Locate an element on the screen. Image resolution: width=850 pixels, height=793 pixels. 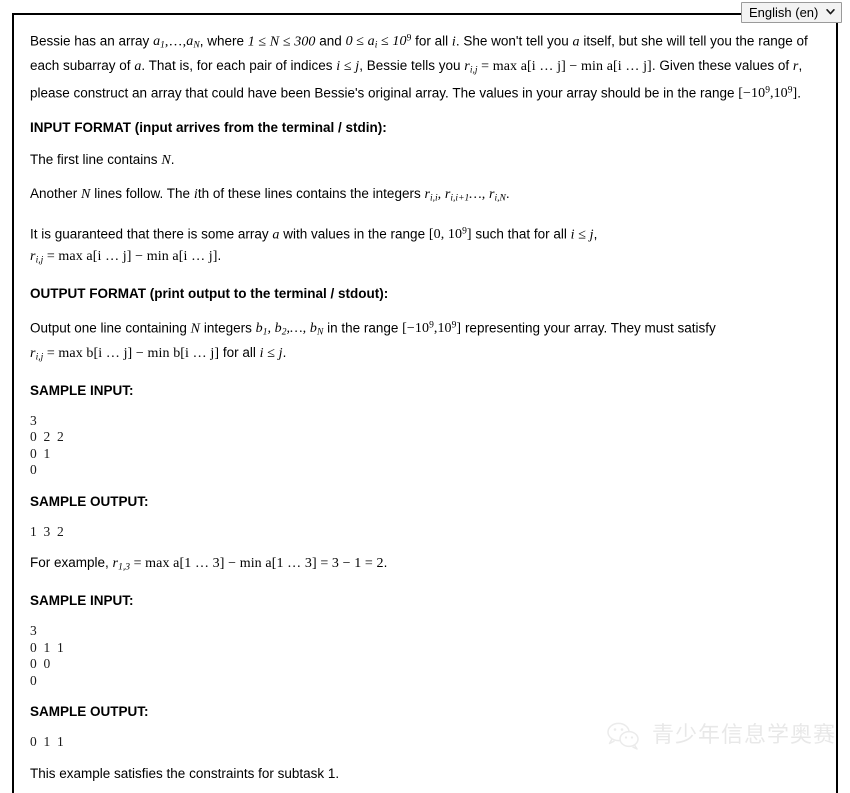
intro-text-4: and is located at coordinates (330, 41).